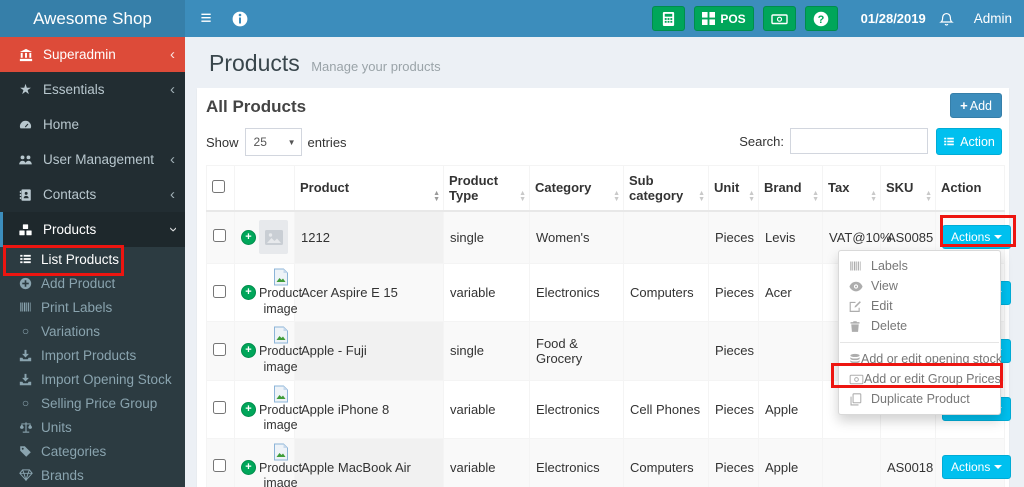 This screenshot has width=1024, height=487. I want to click on menu-item-delete: Delete, so click(919, 326).